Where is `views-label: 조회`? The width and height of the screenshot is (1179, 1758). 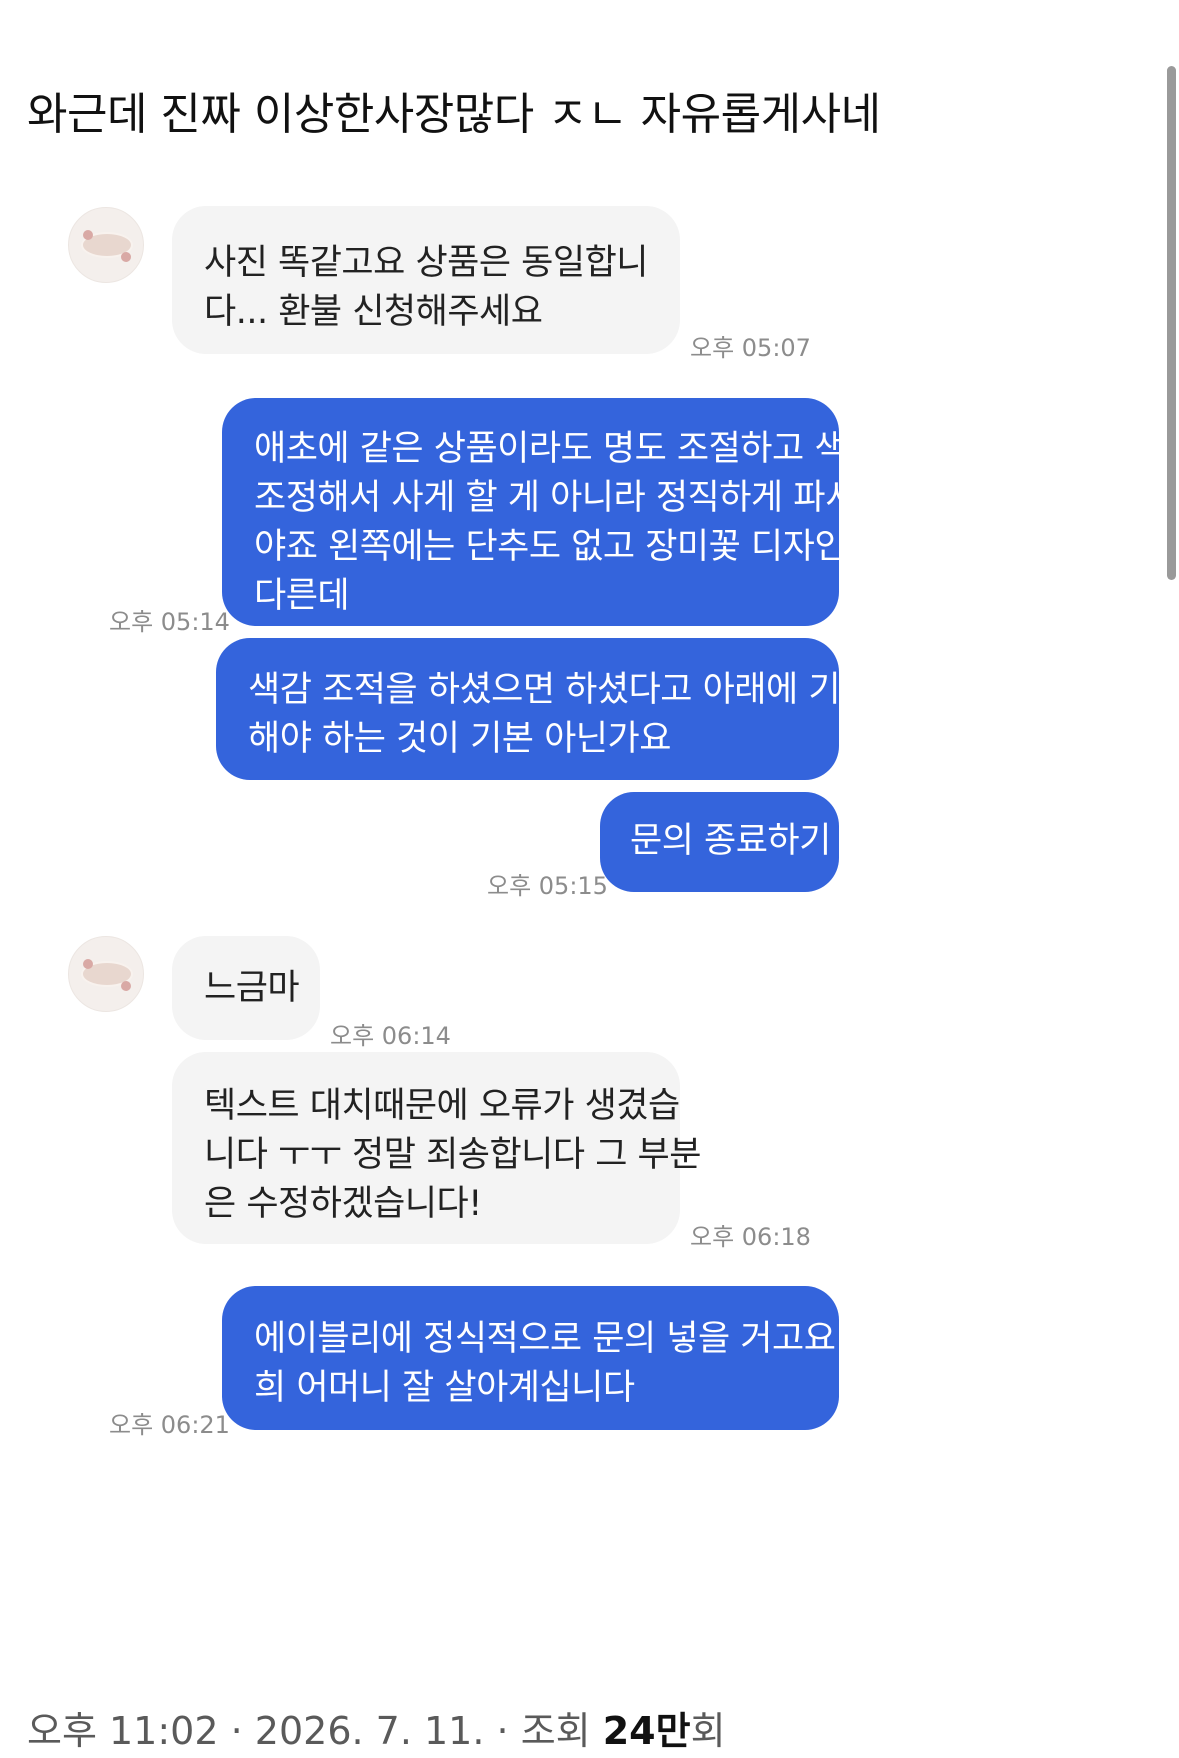 views-label: 조회 is located at coordinates (555, 1731).